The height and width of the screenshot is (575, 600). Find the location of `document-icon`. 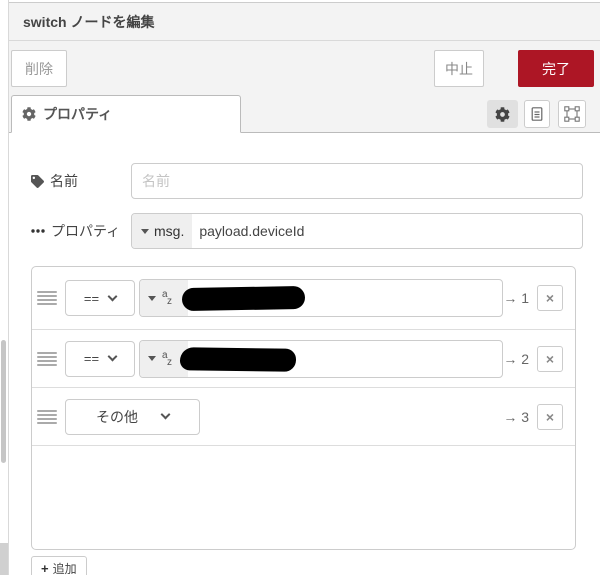

document-icon is located at coordinates (537, 114).